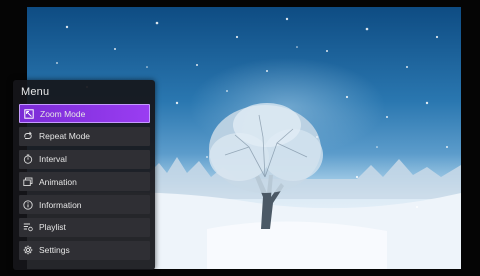 The width and height of the screenshot is (480, 276). I want to click on menu-item-label: Settings, so click(54, 250).